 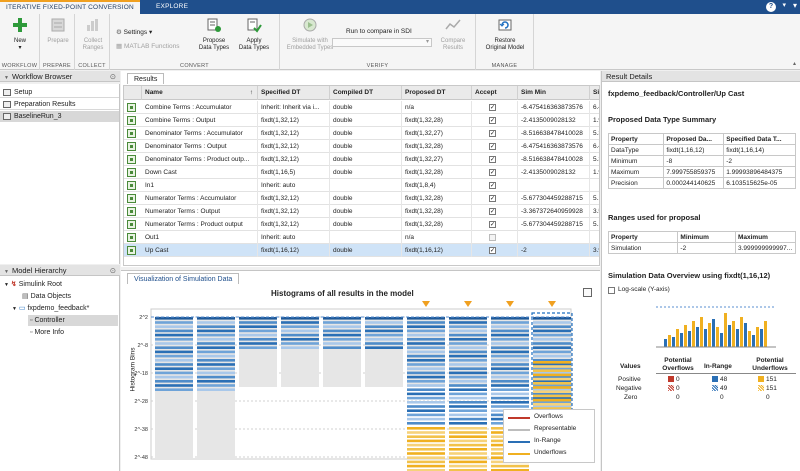 What do you see at coordinates (59, 116) in the screenshot?
I see `workflow-item-baselinerun: BaselineRun_3` at bounding box center [59, 116].